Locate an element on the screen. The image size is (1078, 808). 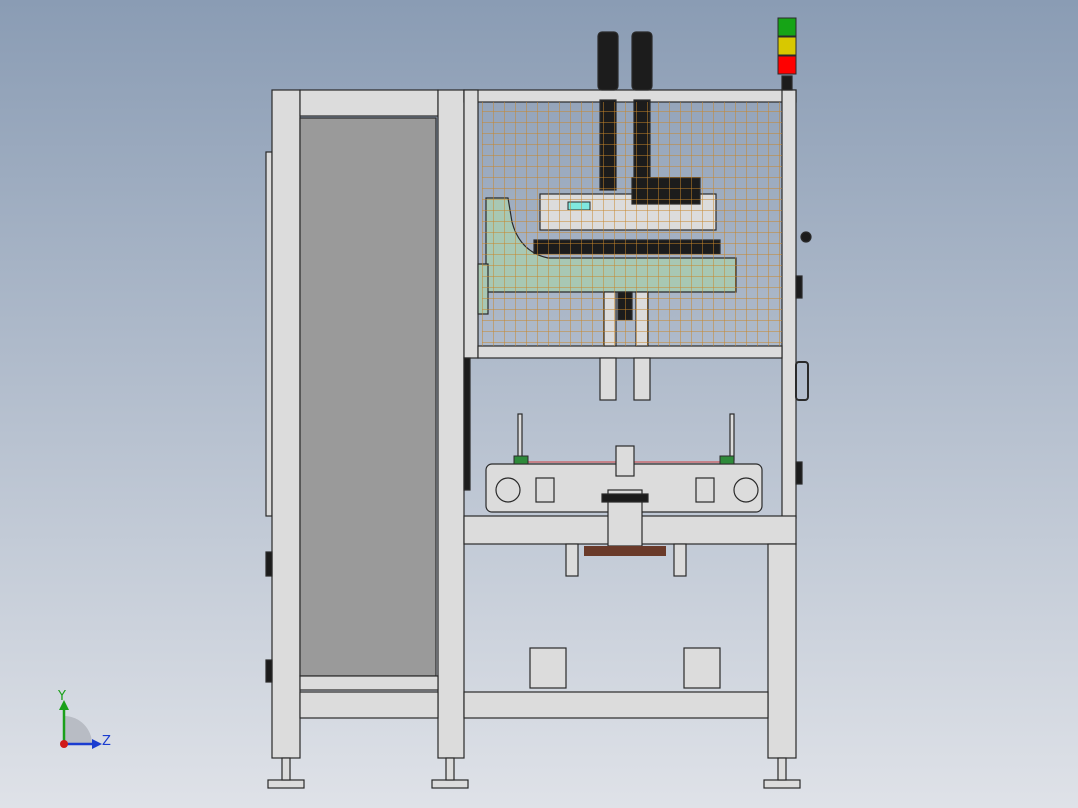
conveyor-roller-left is located at coordinates (545, 490).